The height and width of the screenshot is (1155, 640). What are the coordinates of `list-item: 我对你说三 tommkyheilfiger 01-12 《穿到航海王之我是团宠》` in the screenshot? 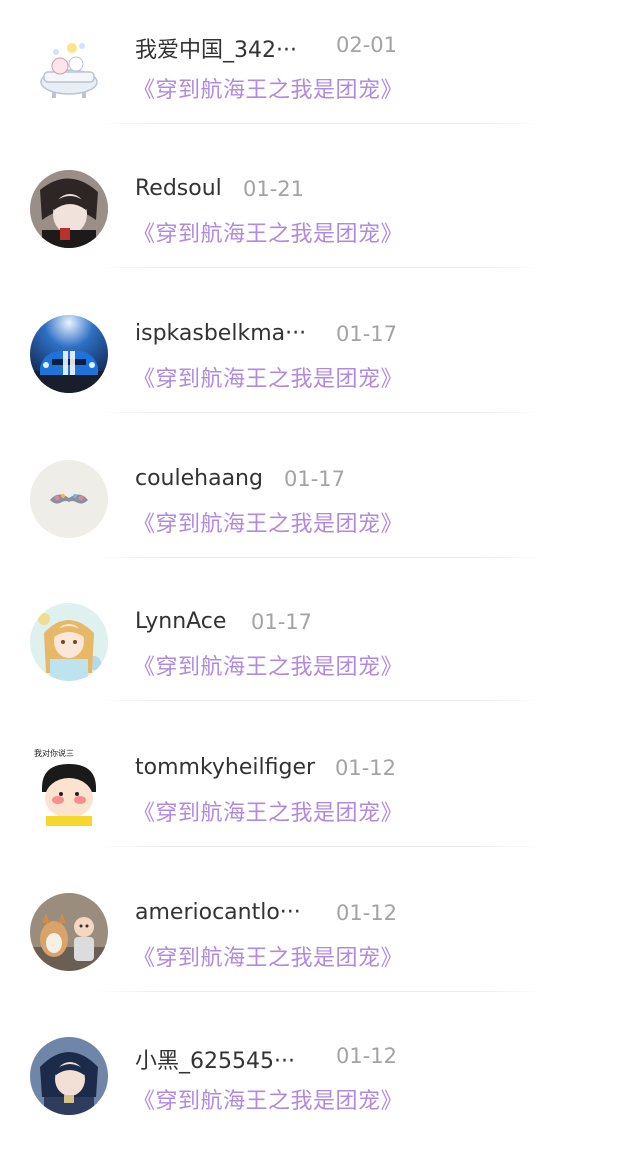 It's located at (320, 794).